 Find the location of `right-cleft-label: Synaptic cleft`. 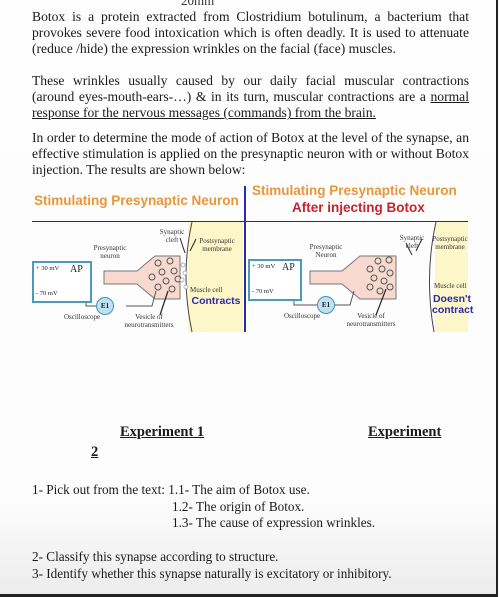

right-cleft-label: Synaptic cleft is located at coordinates (412, 242).